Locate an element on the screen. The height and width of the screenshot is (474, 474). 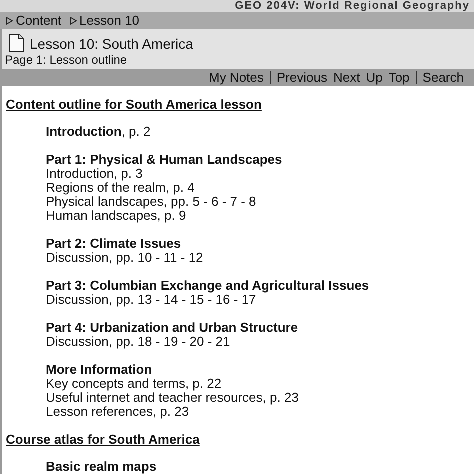
page-link: Discussion, pp. 10 - 11 - 12 is located at coordinates (258, 258).